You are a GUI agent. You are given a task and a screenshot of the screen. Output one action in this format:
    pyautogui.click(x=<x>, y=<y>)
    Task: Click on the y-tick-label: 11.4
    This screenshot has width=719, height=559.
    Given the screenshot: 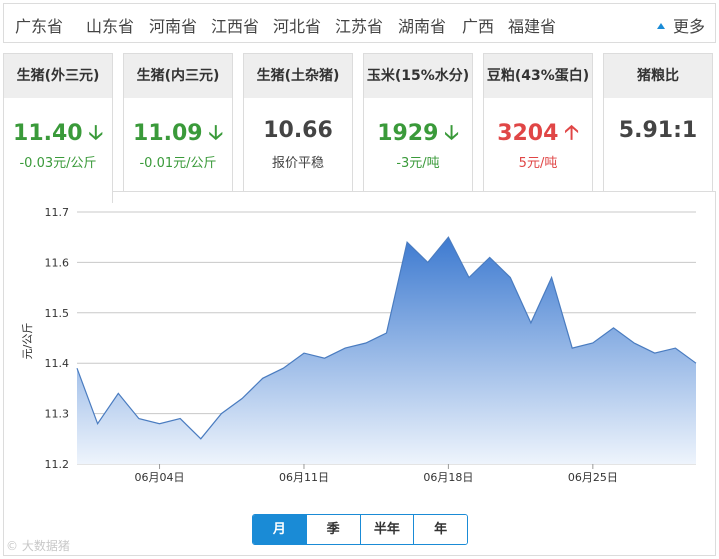 What is the action you would take?
    pyautogui.click(x=57, y=363)
    